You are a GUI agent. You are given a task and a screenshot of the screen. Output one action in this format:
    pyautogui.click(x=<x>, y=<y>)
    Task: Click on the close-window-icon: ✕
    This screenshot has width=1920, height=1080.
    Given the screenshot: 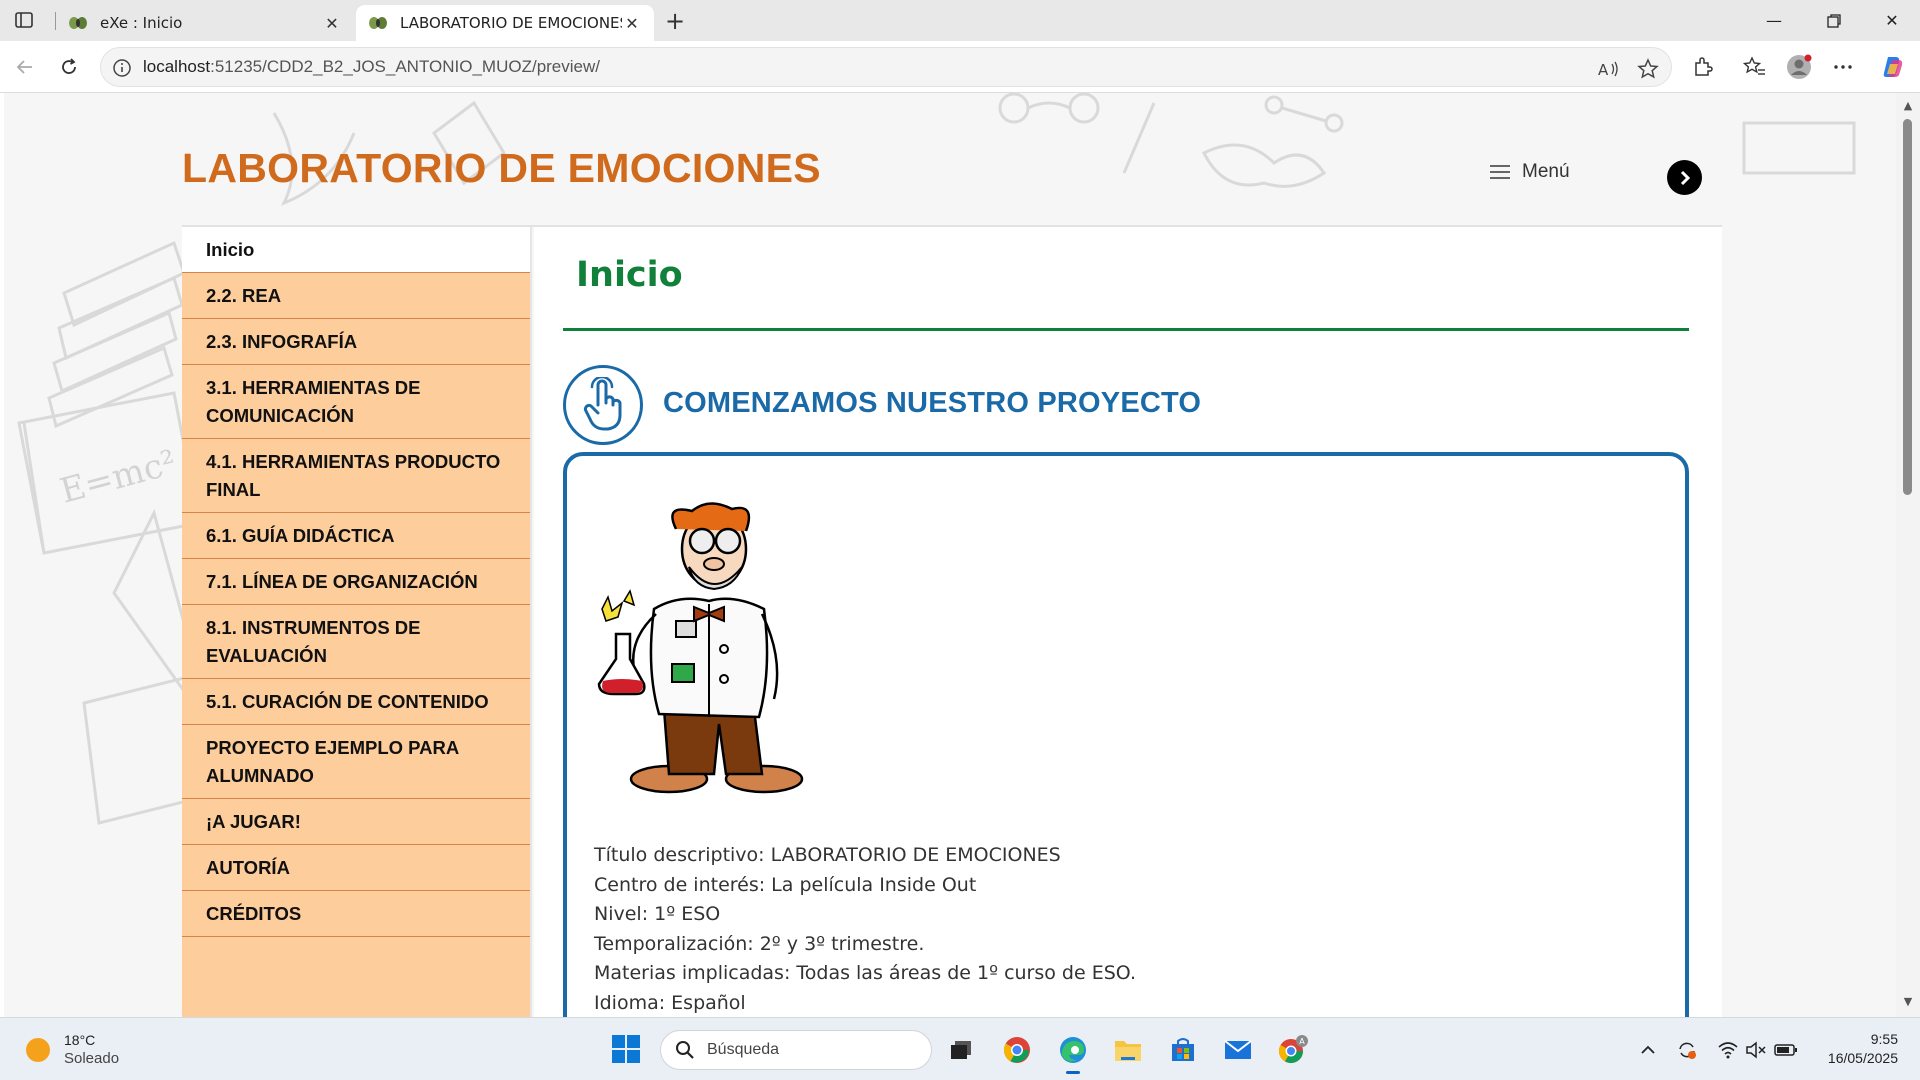 What is the action you would take?
    pyautogui.click(x=1892, y=20)
    